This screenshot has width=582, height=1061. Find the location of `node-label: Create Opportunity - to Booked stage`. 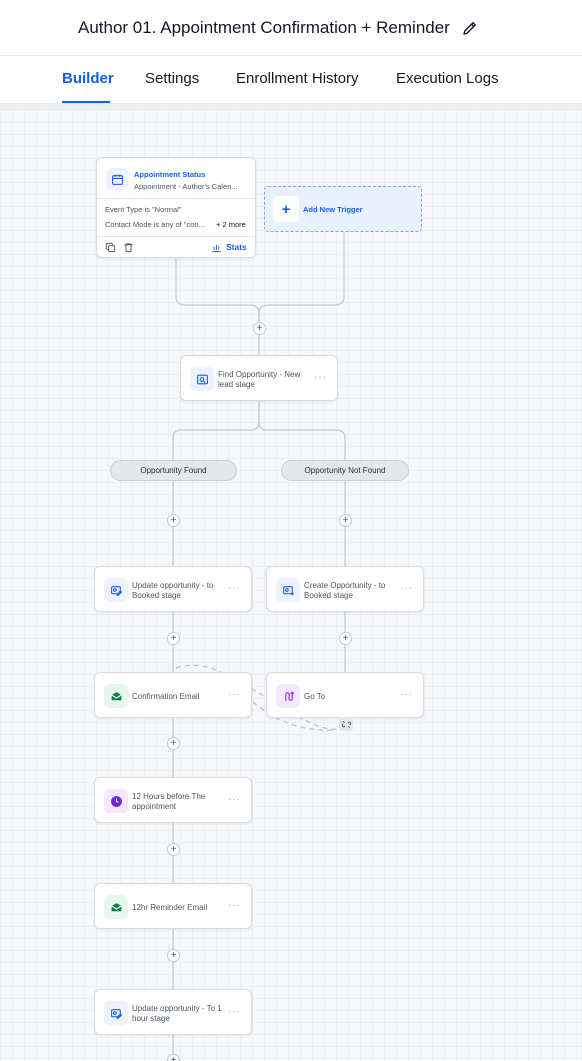

node-label: Create Opportunity - to Booked stage is located at coordinates (345, 590).